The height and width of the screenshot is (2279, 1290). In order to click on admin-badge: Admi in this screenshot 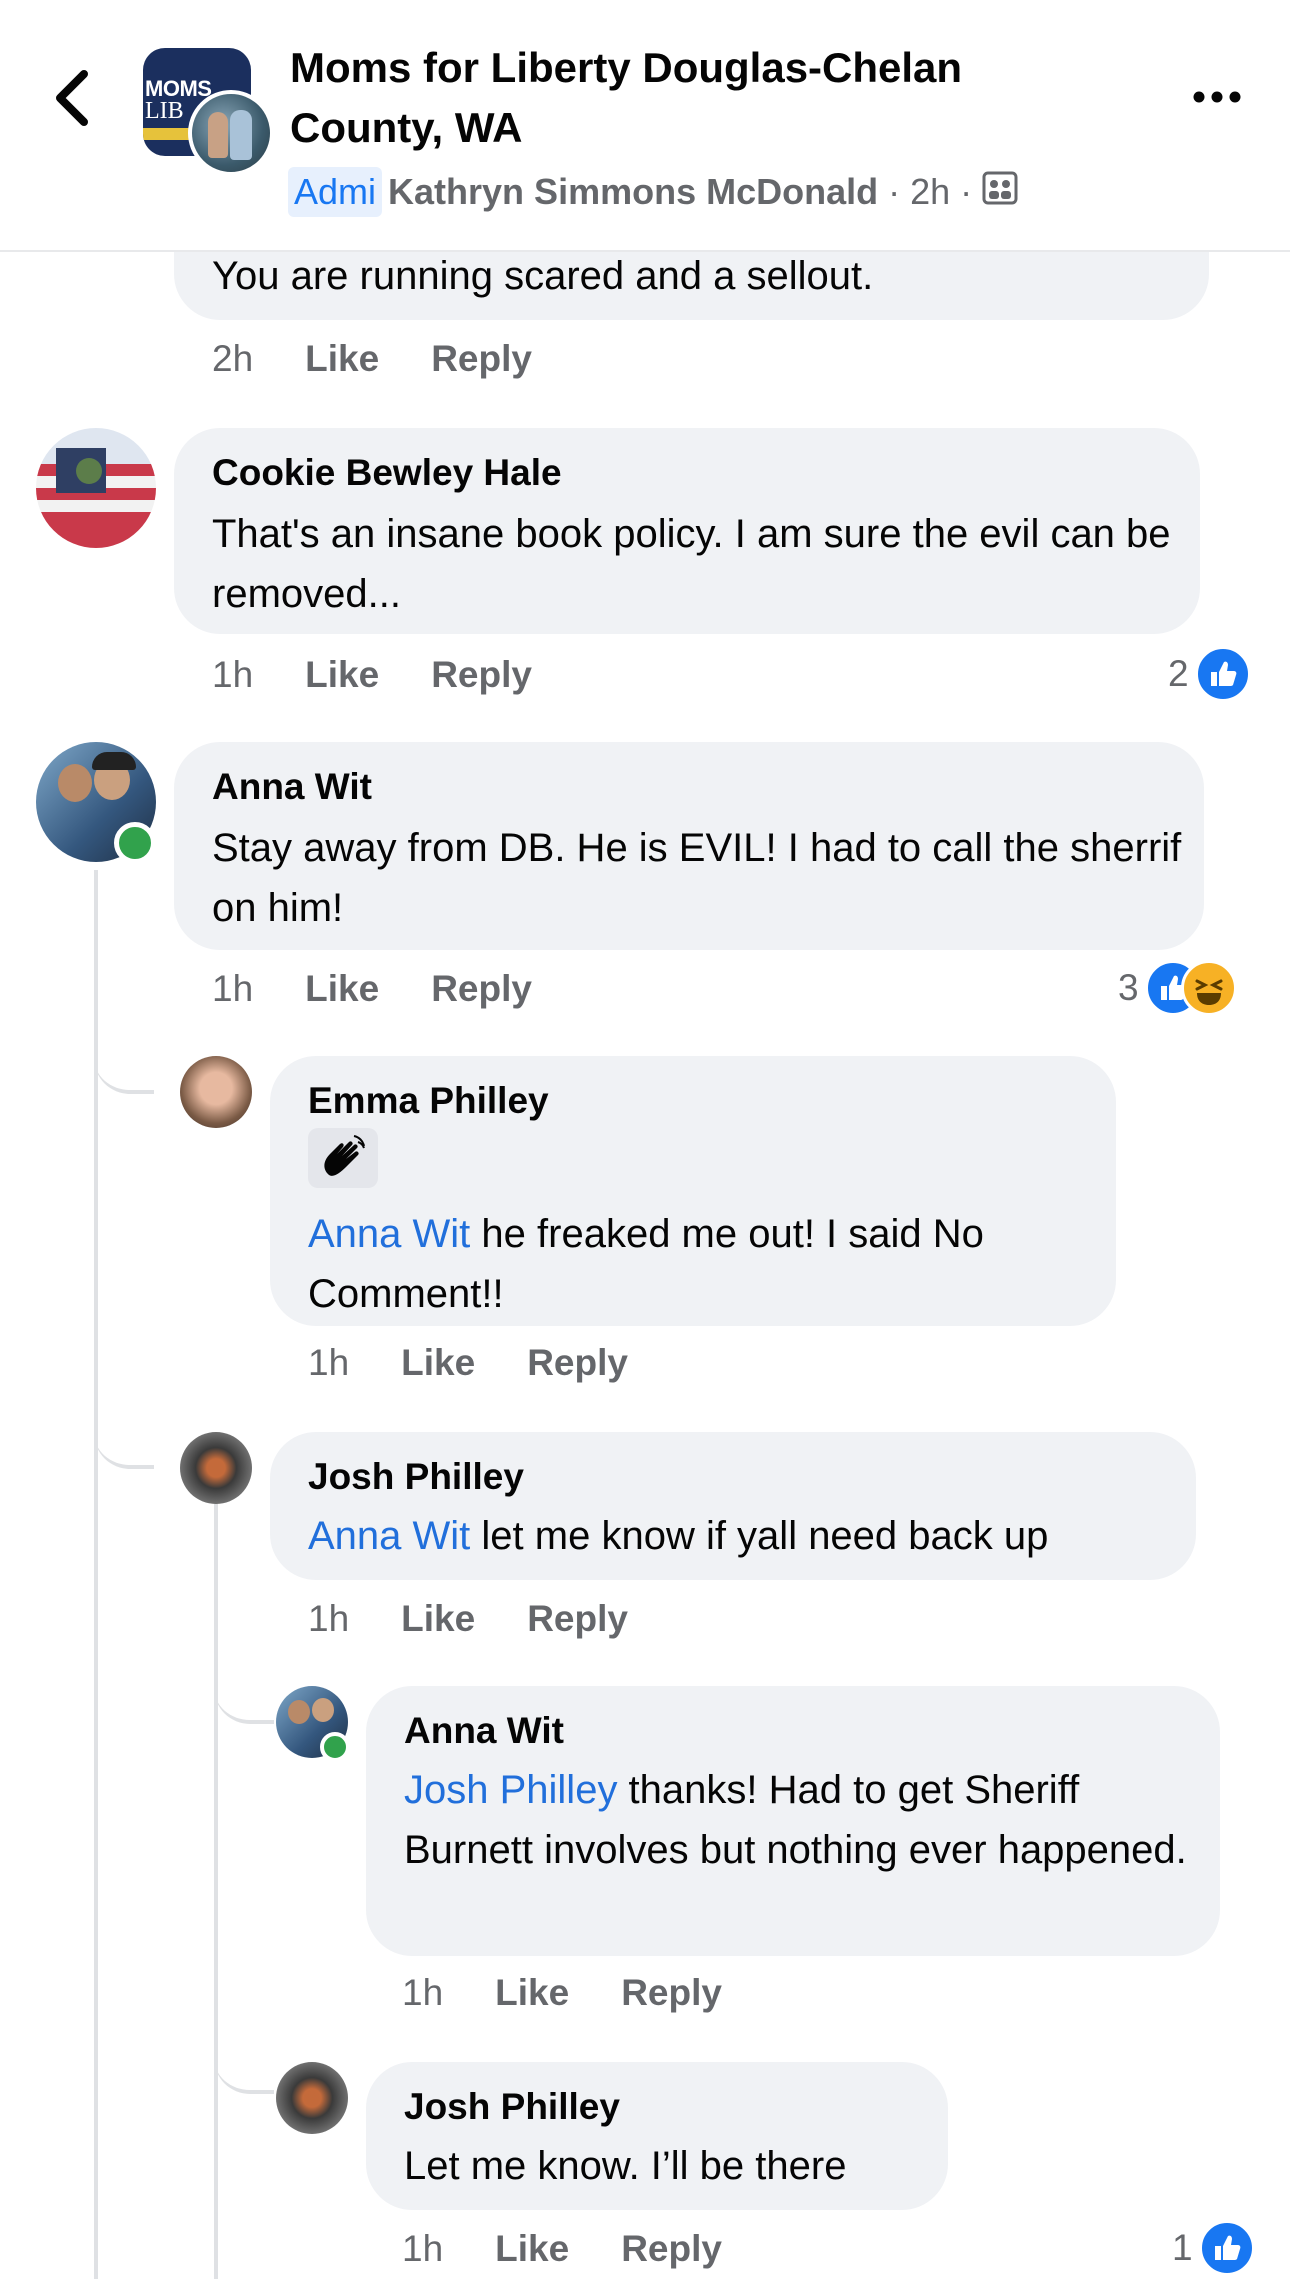, I will do `click(335, 192)`.